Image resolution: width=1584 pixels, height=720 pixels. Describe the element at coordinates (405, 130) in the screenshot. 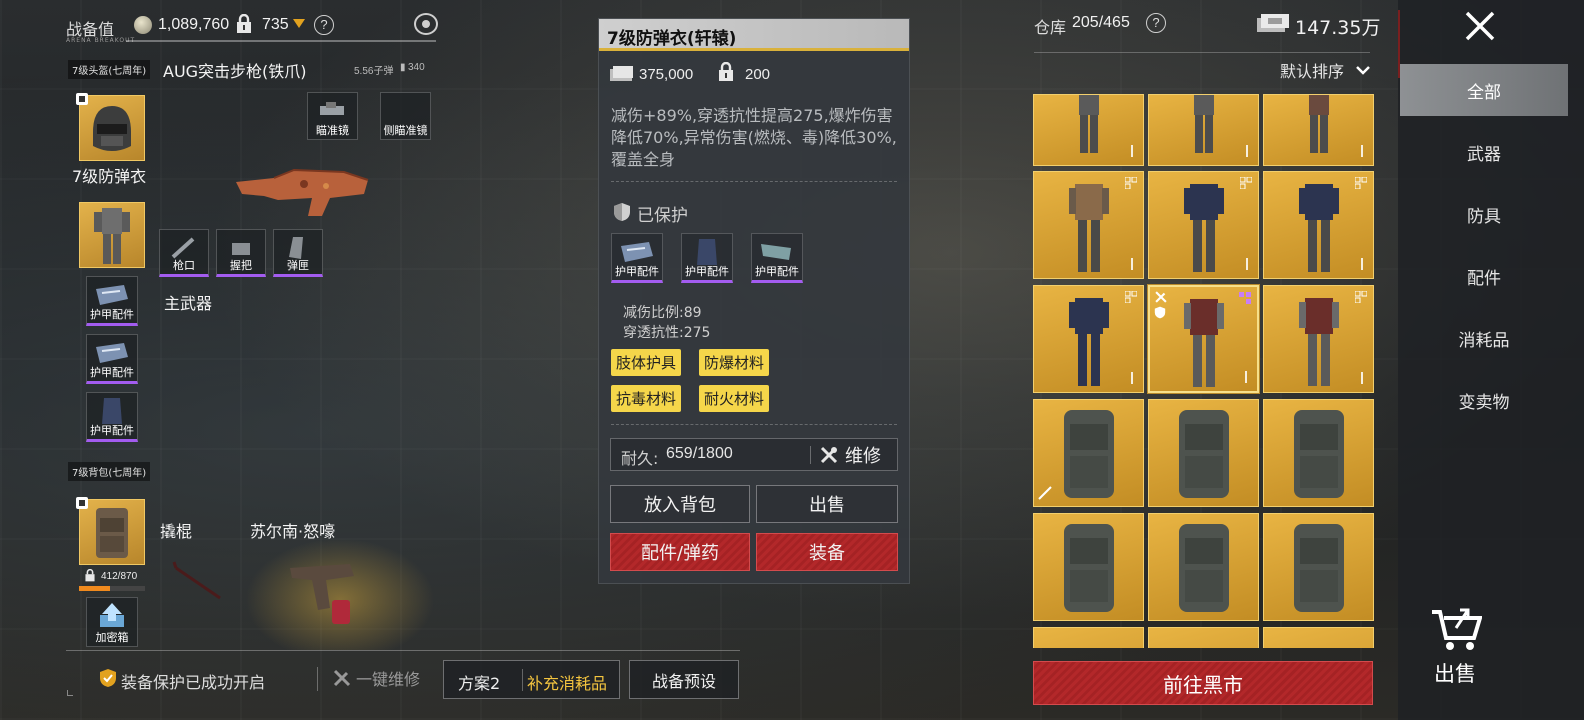

I see `side-scope-label: 侧瞄准镜` at that location.